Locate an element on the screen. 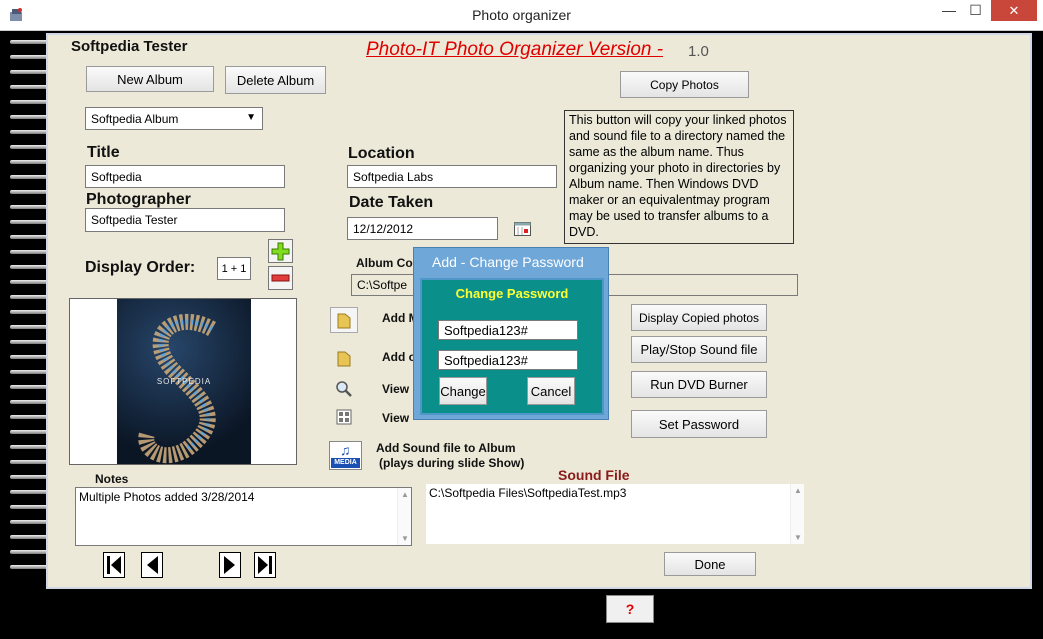 The width and height of the screenshot is (1043, 639). close-button: ✕ is located at coordinates (1014, 10).